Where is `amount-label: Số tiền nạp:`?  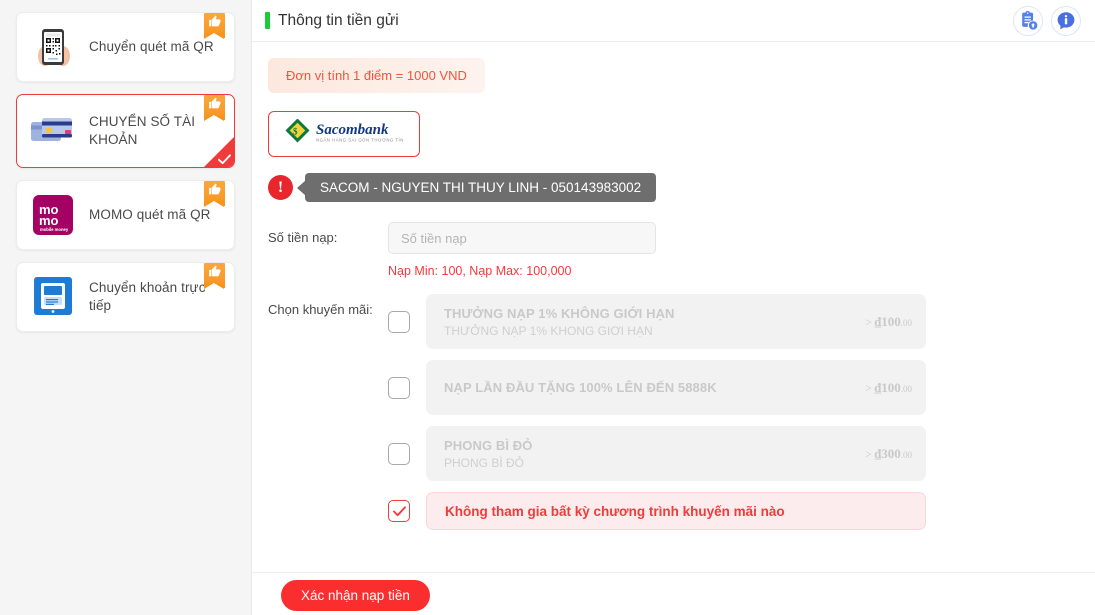
amount-label: Số tiền nạp: is located at coordinates (303, 237).